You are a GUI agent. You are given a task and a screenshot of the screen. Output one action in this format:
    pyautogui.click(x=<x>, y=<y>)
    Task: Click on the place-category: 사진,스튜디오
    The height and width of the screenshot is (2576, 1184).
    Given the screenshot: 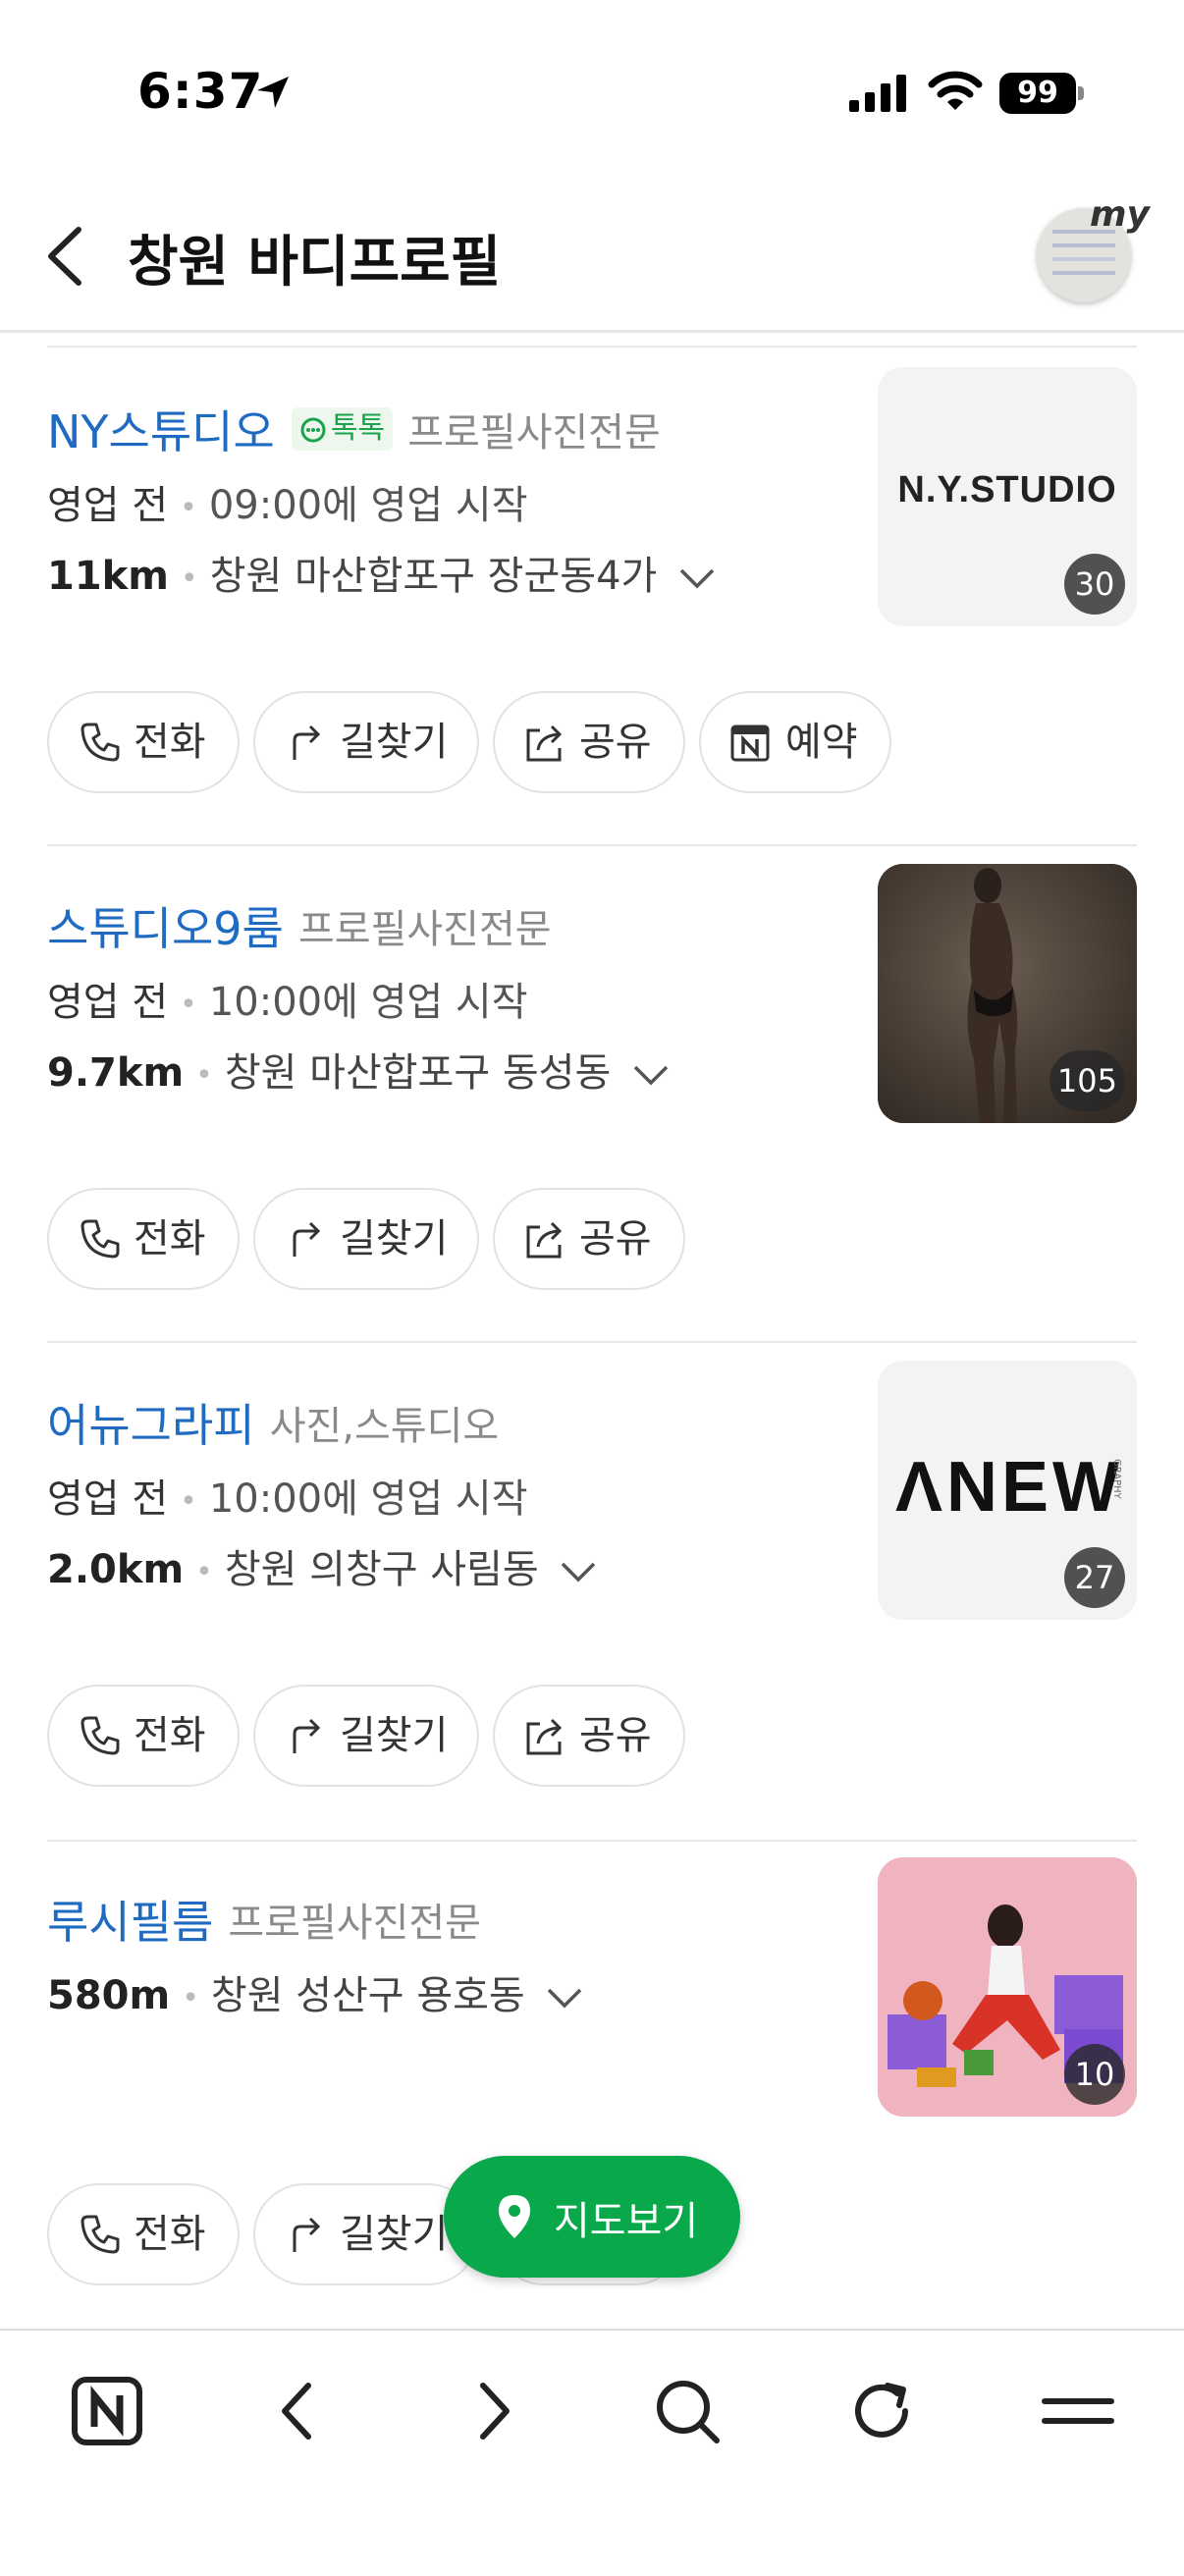 What is the action you would take?
    pyautogui.click(x=384, y=1426)
    